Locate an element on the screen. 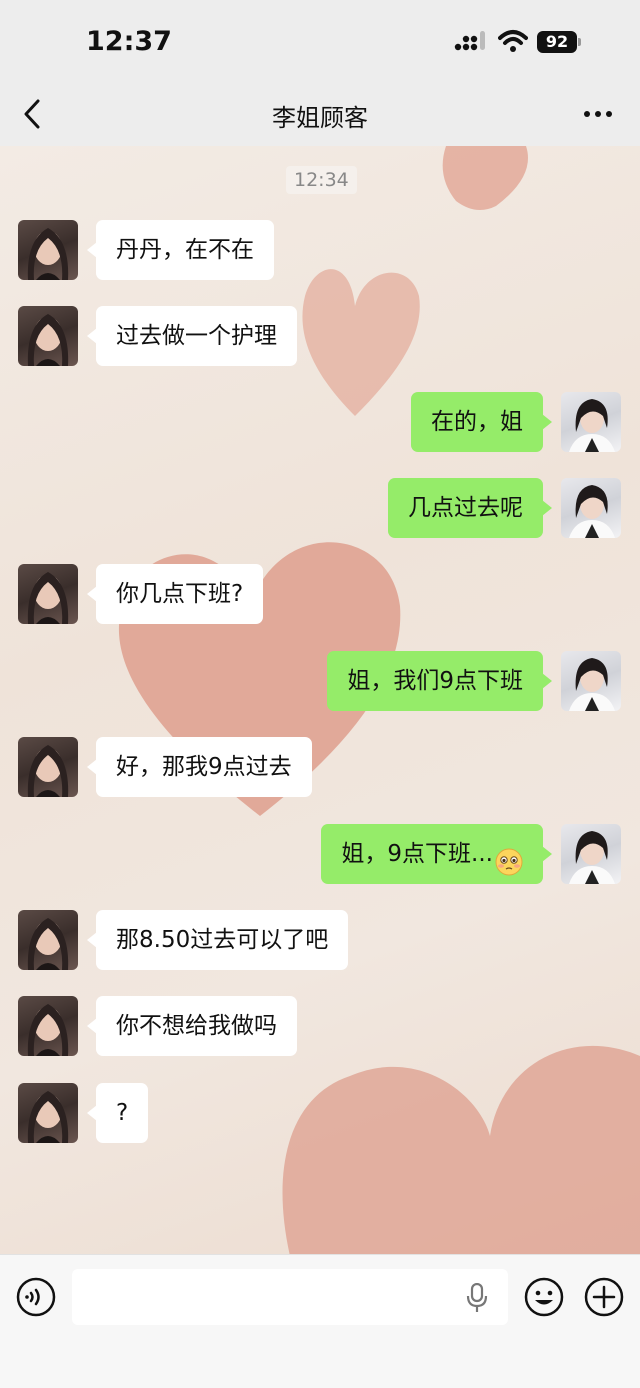  message-row: 你不想给我做吗 is located at coordinates (320, 1027).